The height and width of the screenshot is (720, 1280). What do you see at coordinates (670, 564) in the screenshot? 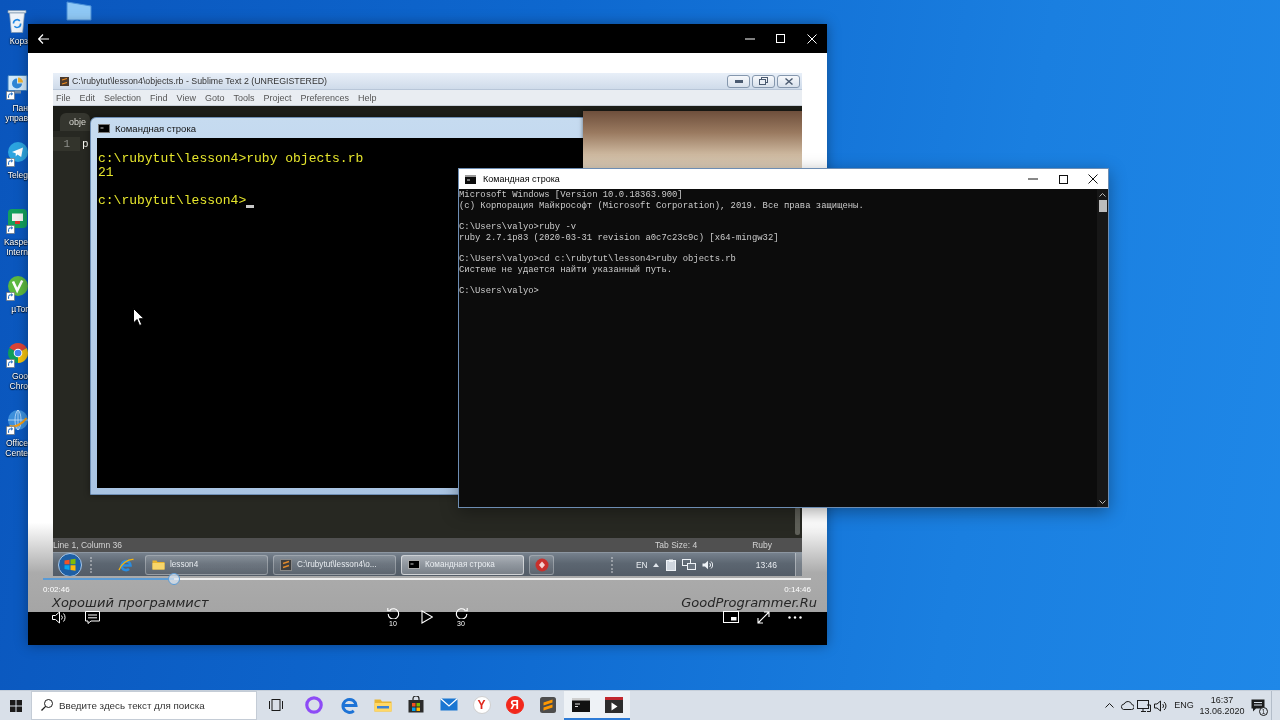
I see `clipboard-icon` at bounding box center [670, 564].